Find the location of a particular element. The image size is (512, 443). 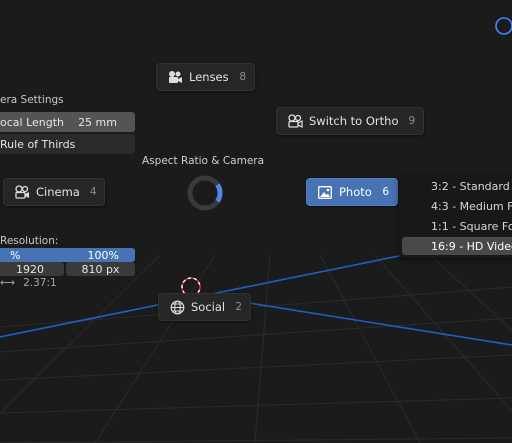

photo-button: Photo 6 is located at coordinates (352, 192).